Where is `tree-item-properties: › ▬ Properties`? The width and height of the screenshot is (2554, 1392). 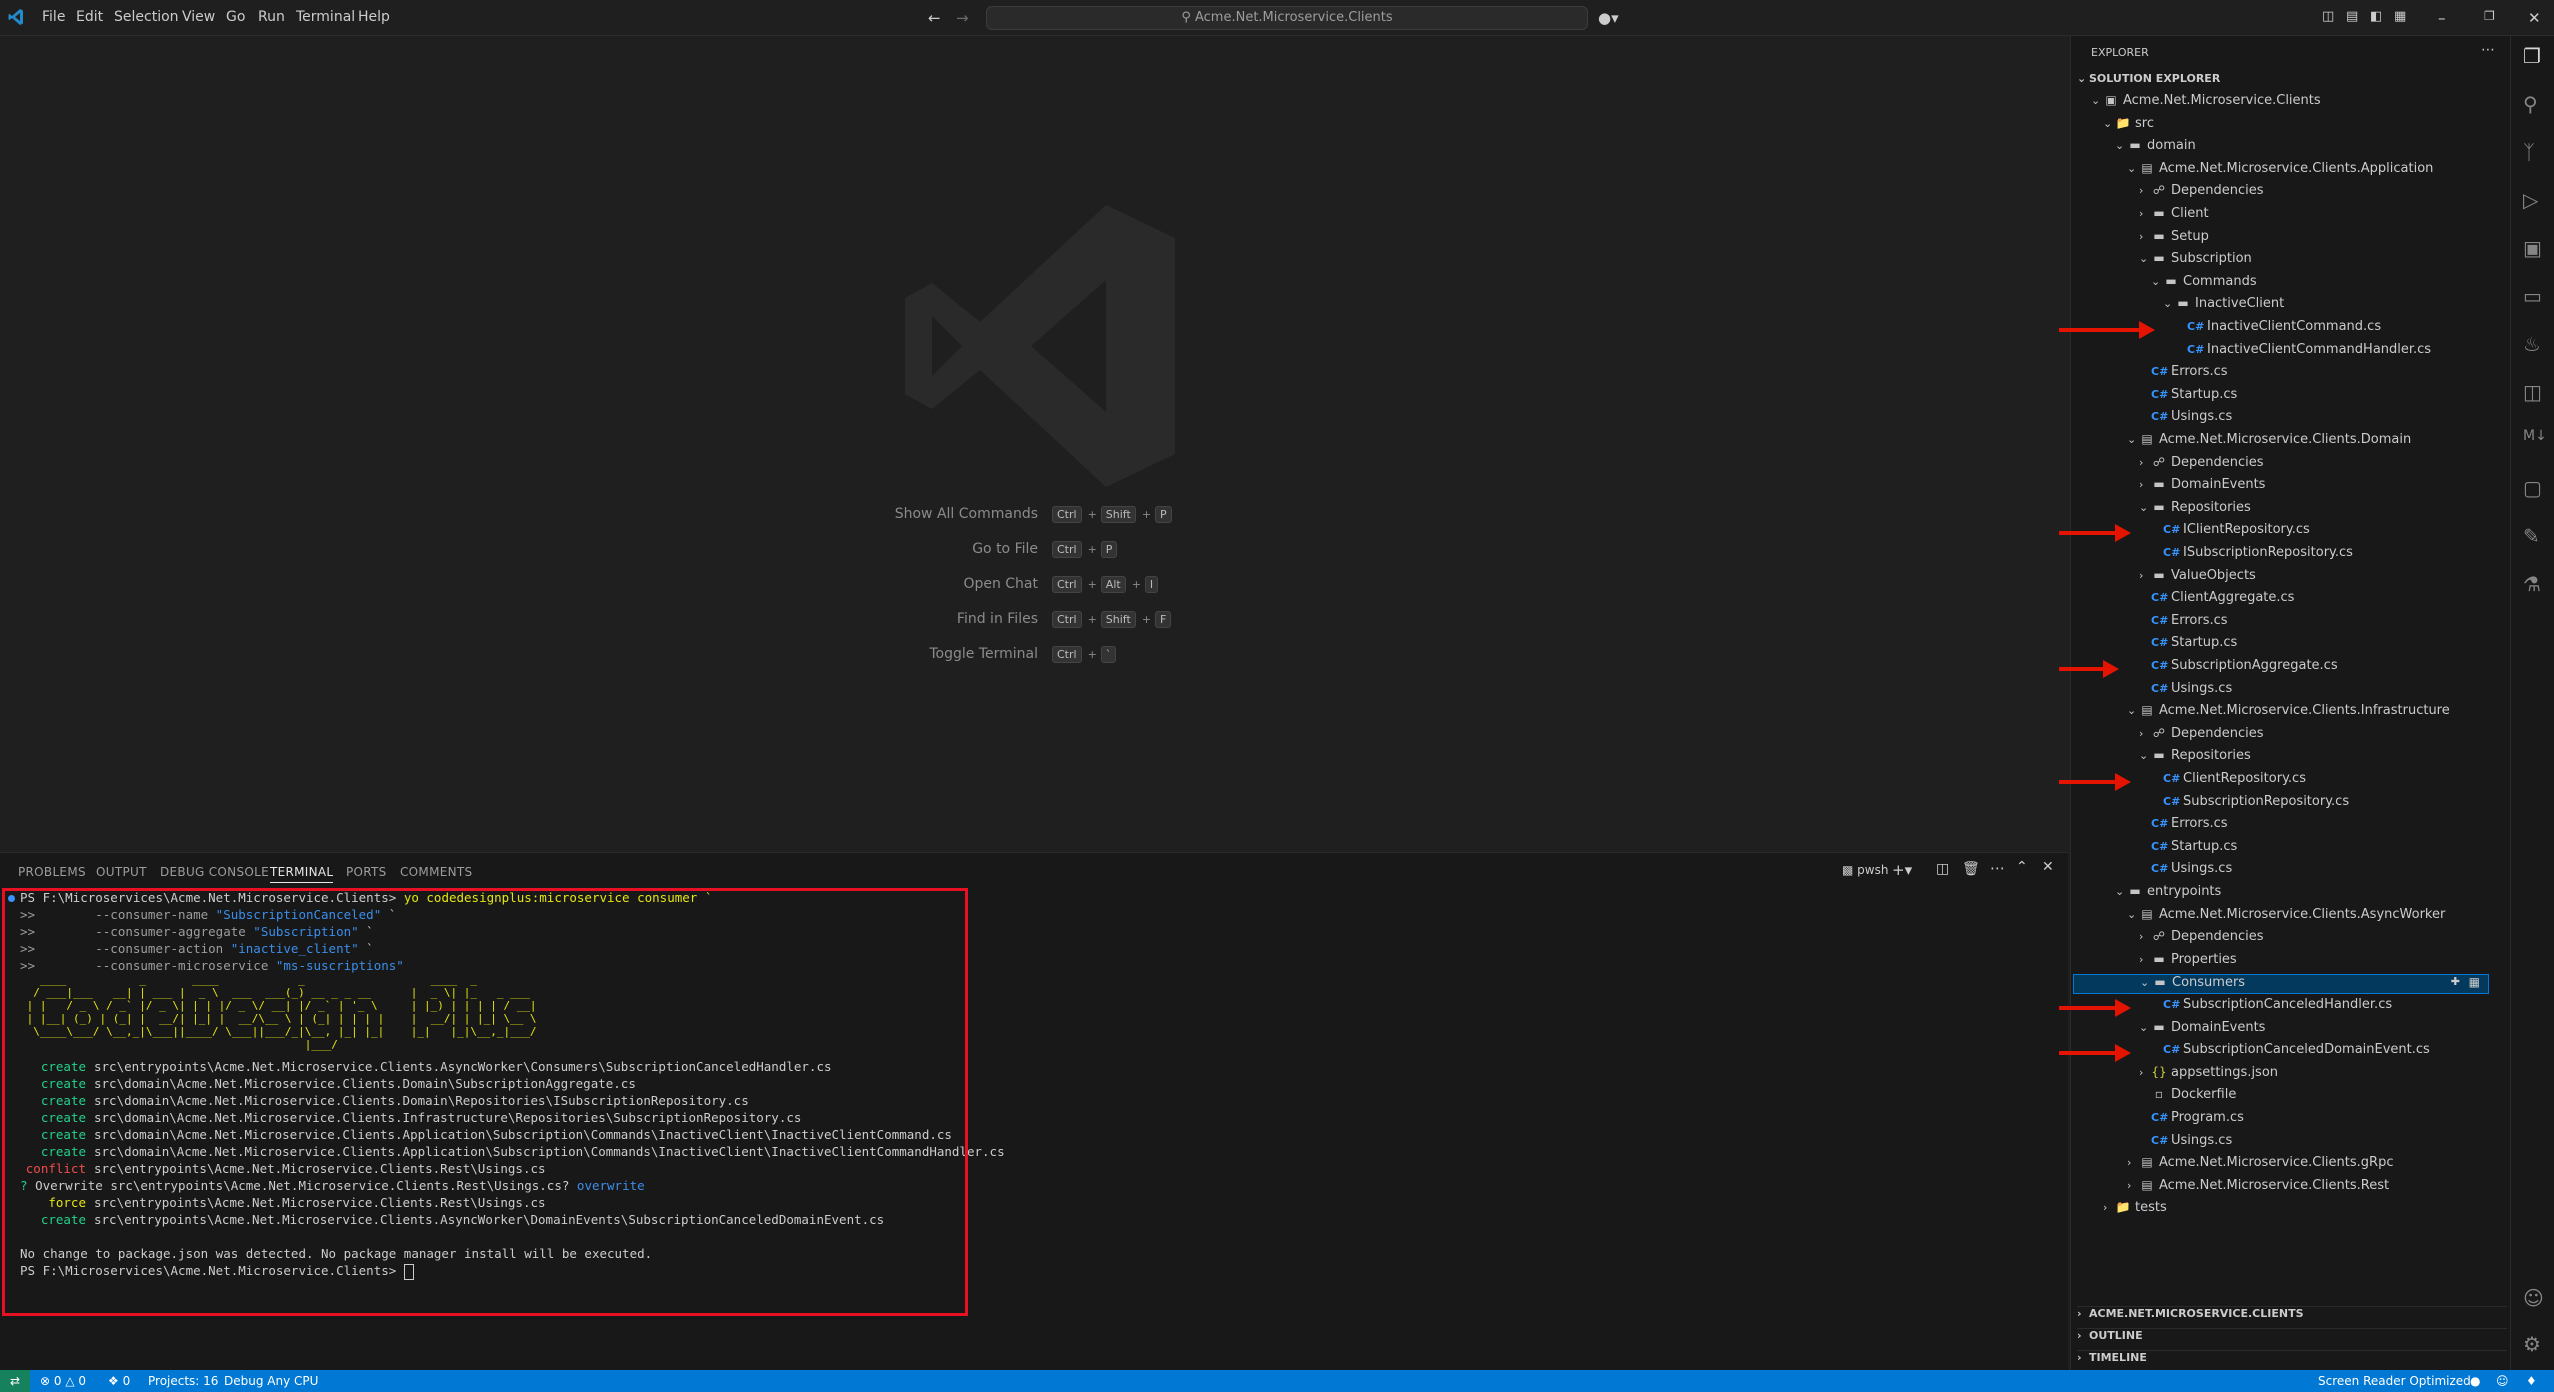 tree-item-properties: › ▬ Properties is located at coordinates (2188, 962).